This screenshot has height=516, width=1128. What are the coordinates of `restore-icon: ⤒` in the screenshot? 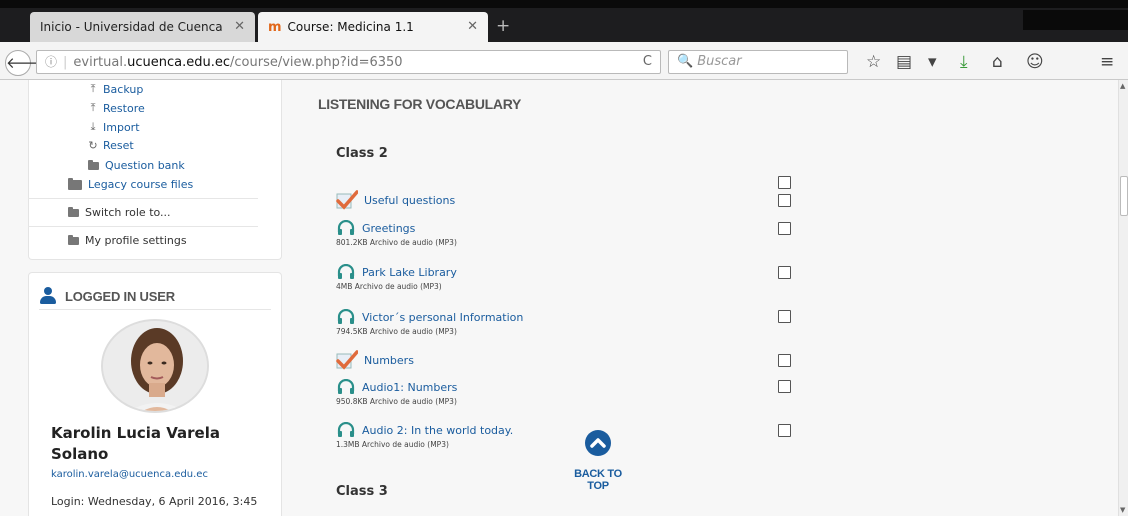 It's located at (93, 107).